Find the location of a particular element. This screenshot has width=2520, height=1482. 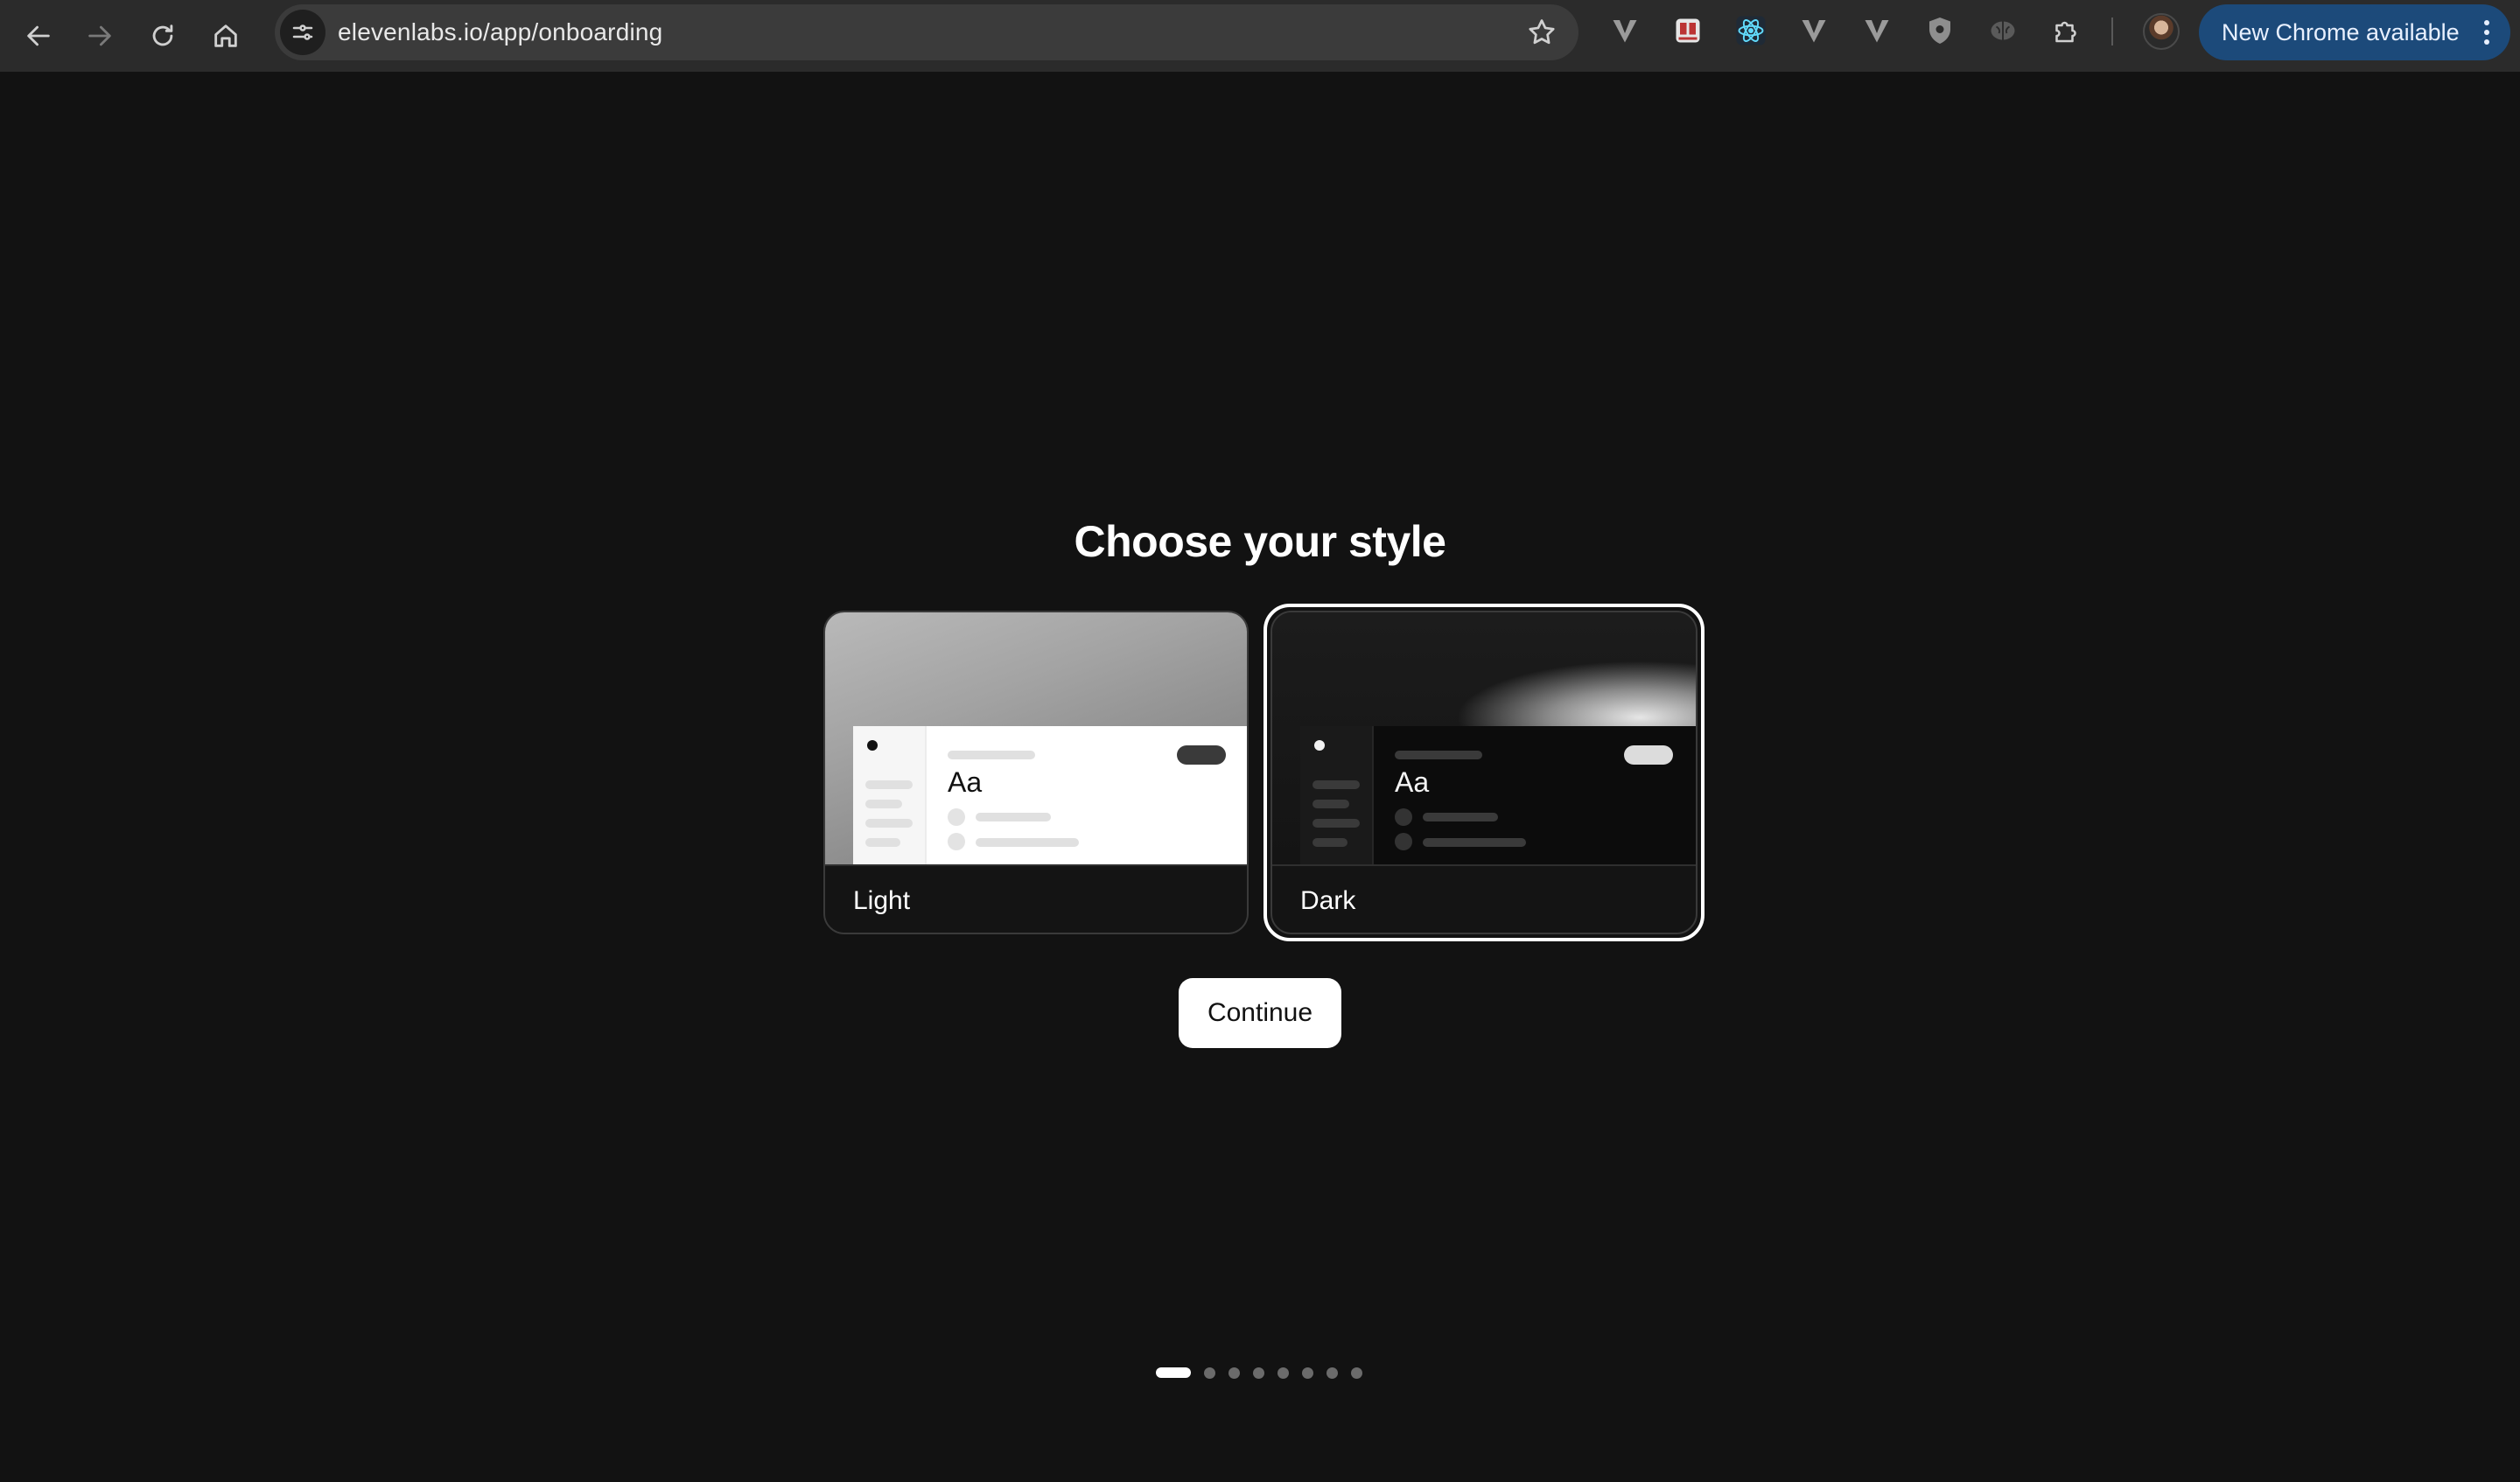

step-indicator is located at coordinates (1266, 1373).